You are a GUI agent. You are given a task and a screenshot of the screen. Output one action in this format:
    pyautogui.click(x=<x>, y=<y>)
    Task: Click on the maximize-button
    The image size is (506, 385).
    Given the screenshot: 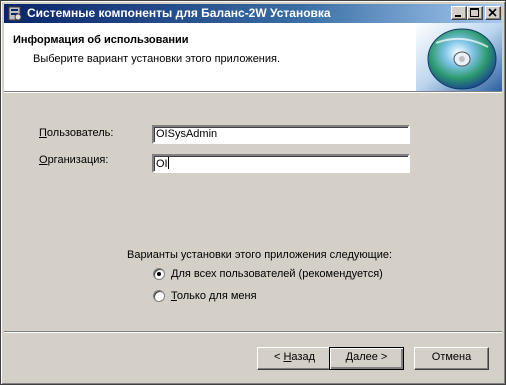 What is the action you would take?
    pyautogui.click(x=475, y=13)
    